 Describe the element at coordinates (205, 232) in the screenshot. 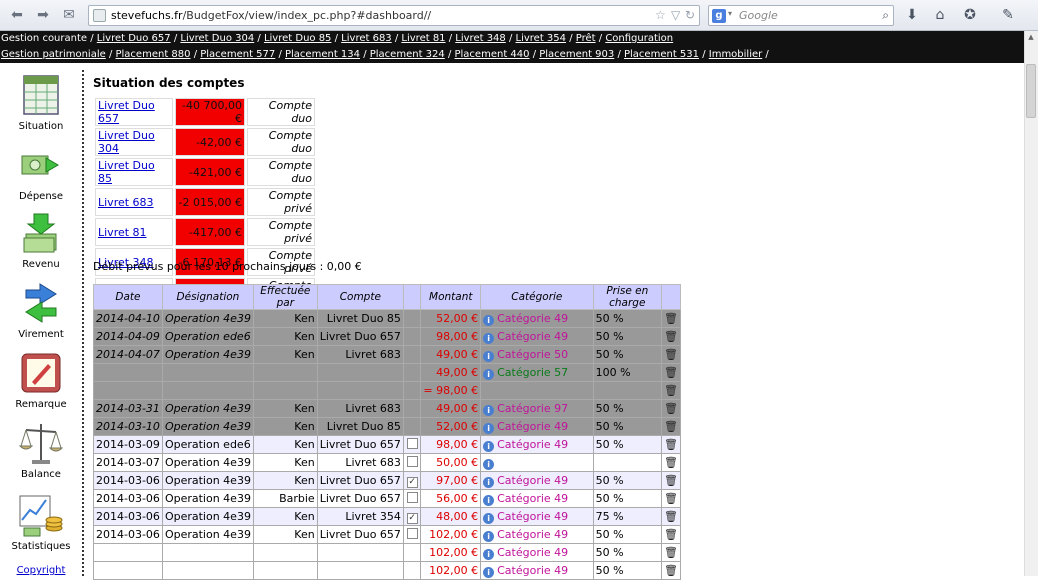

I see `account-row: Livret 81 -417,00 € Compte privé` at that location.